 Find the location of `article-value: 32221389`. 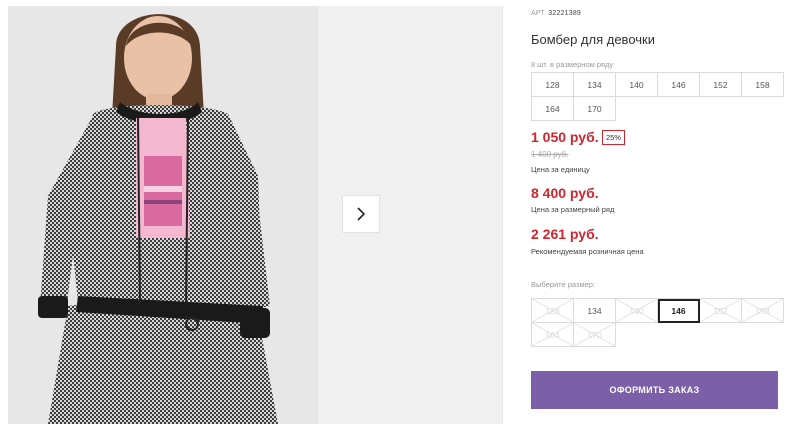

article-value: 32221389 is located at coordinates (565, 13).